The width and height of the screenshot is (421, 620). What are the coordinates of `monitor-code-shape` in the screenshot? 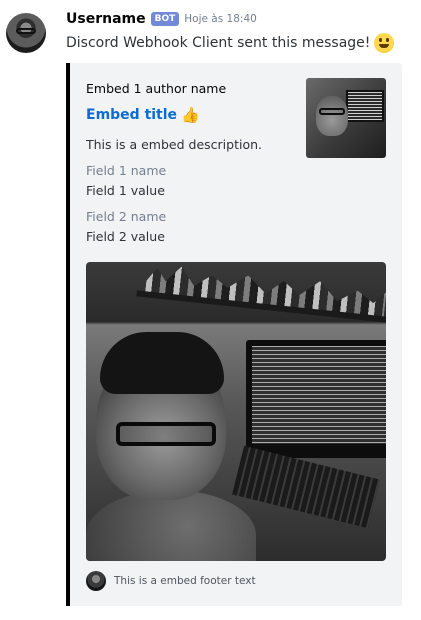 It's located at (319, 395).